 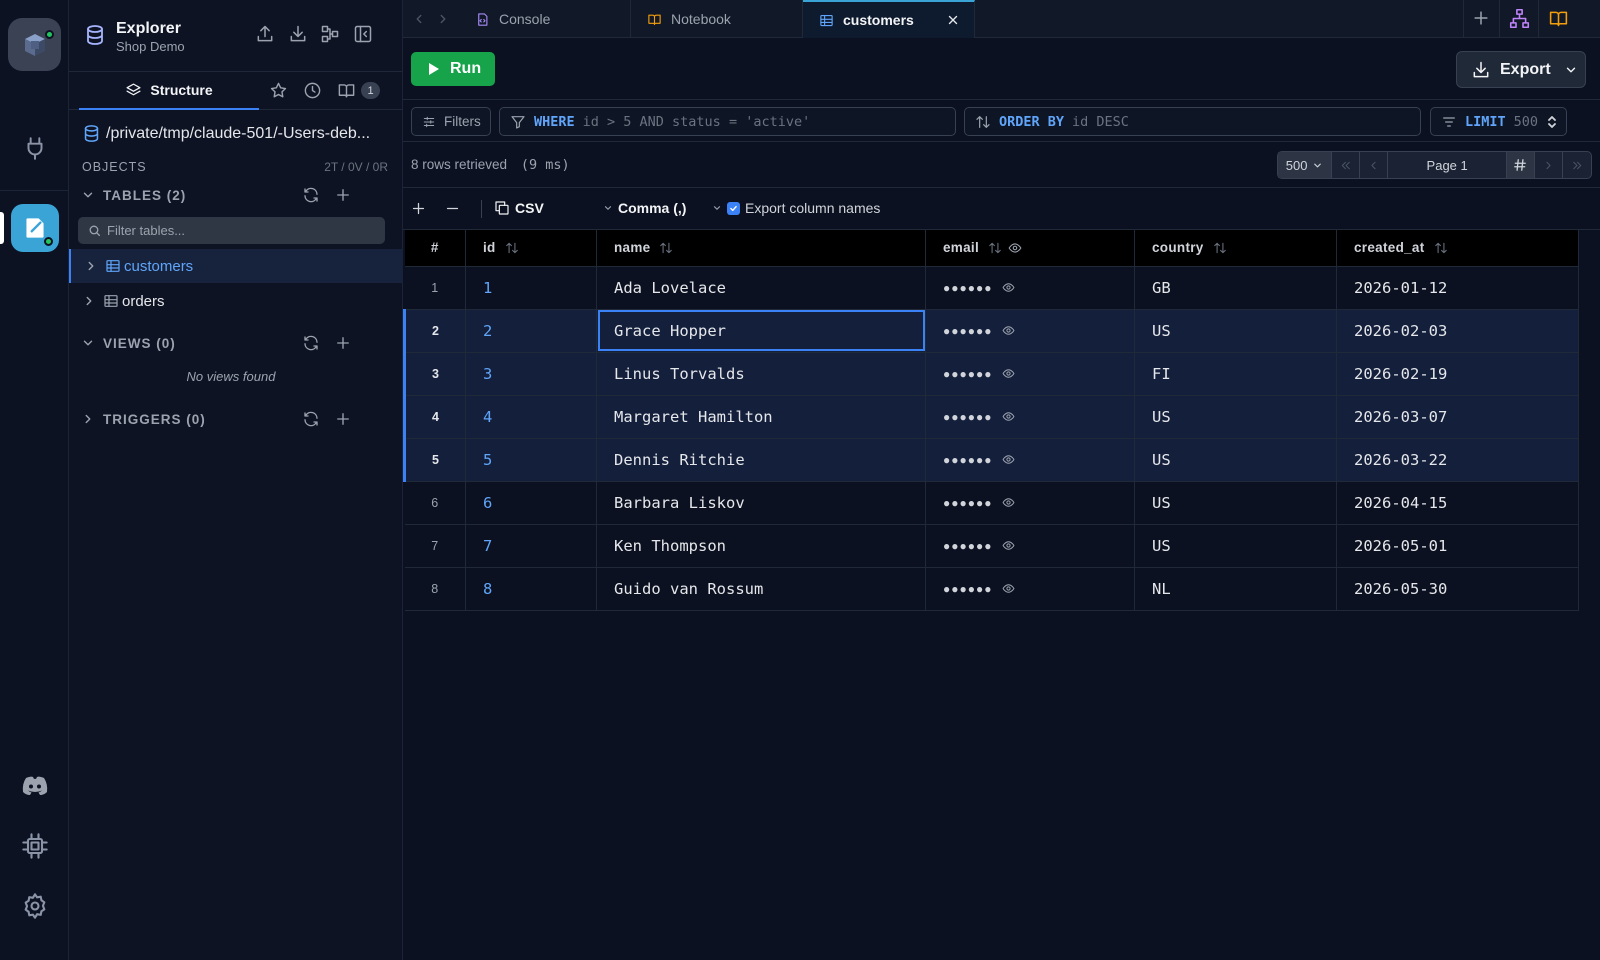 What do you see at coordinates (434, 460) in the screenshot?
I see `row-number-cell: 5` at bounding box center [434, 460].